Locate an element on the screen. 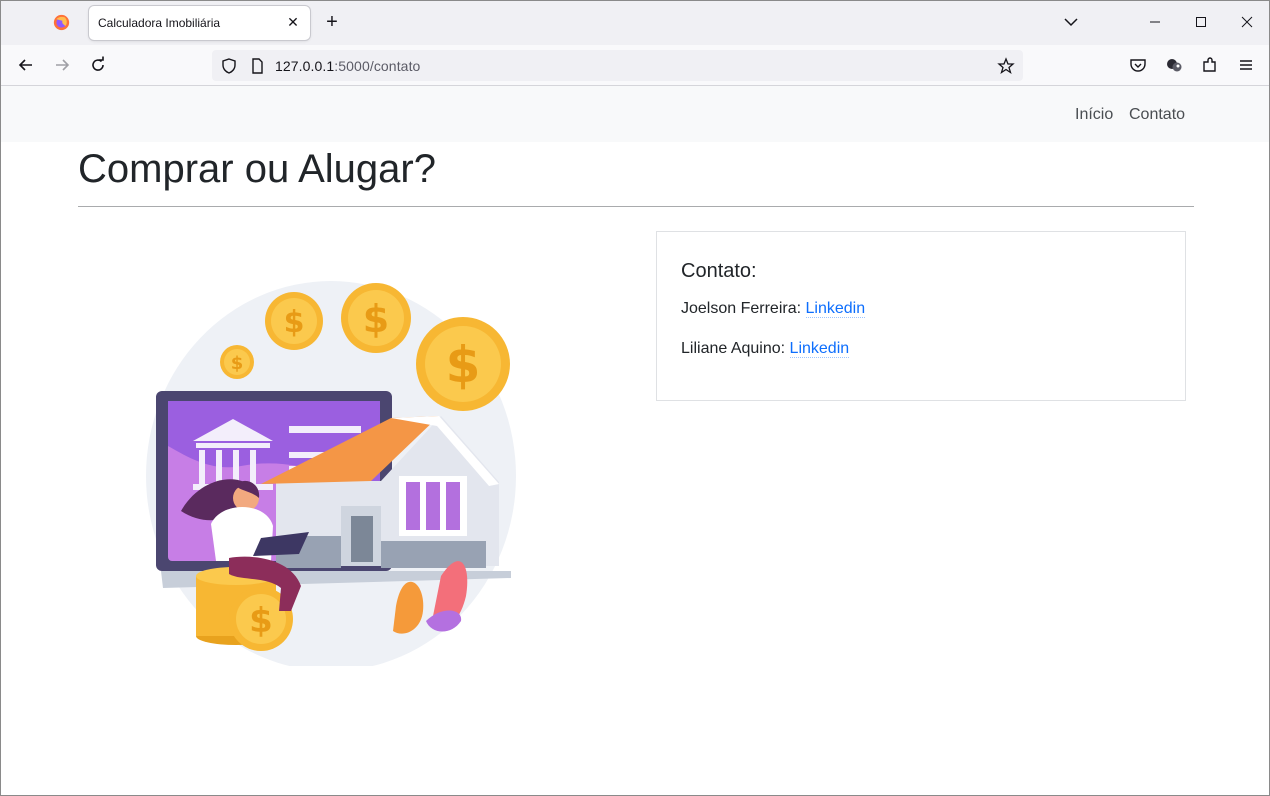 The width and height of the screenshot is (1270, 796). reload-icon is located at coordinates (98, 65).